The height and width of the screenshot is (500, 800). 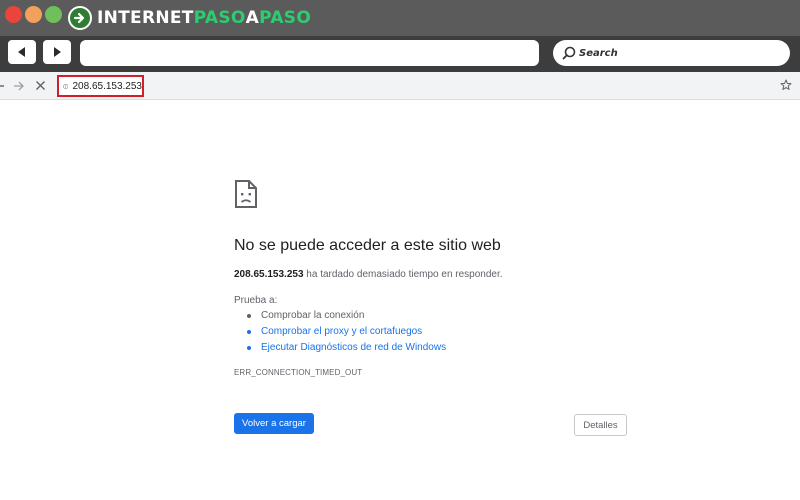 What do you see at coordinates (252, 18) in the screenshot?
I see `brand-text-a: A` at bounding box center [252, 18].